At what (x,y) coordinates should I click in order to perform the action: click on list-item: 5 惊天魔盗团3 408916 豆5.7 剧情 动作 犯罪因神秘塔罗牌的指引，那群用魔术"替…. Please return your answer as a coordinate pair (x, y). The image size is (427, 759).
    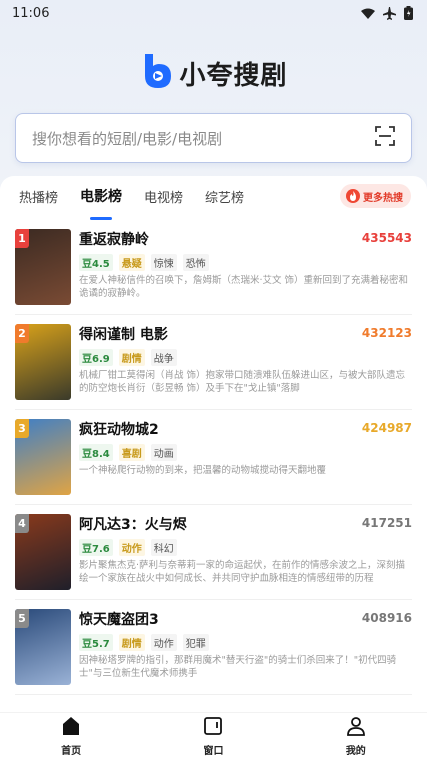
    Looking at the image, I should click on (213, 647).